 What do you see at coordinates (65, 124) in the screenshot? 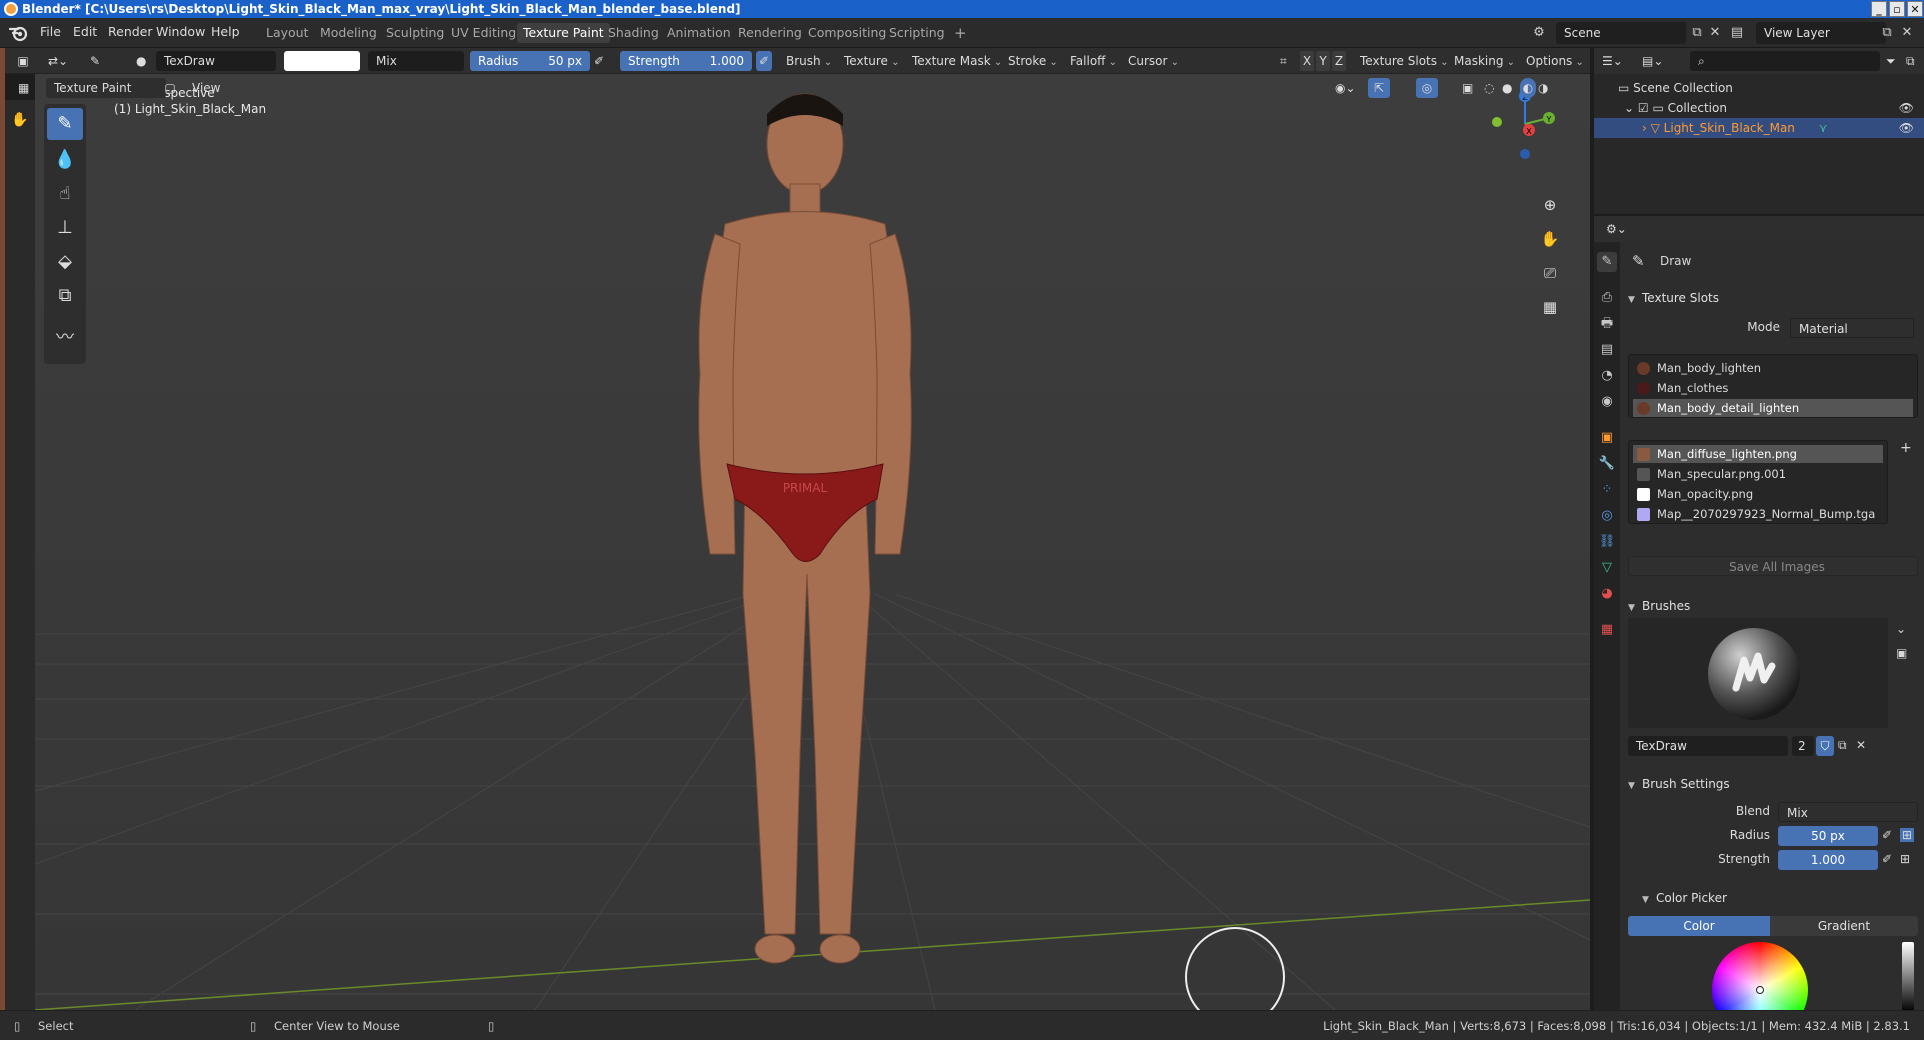
I see `draw-tool-icon: ✎` at bounding box center [65, 124].